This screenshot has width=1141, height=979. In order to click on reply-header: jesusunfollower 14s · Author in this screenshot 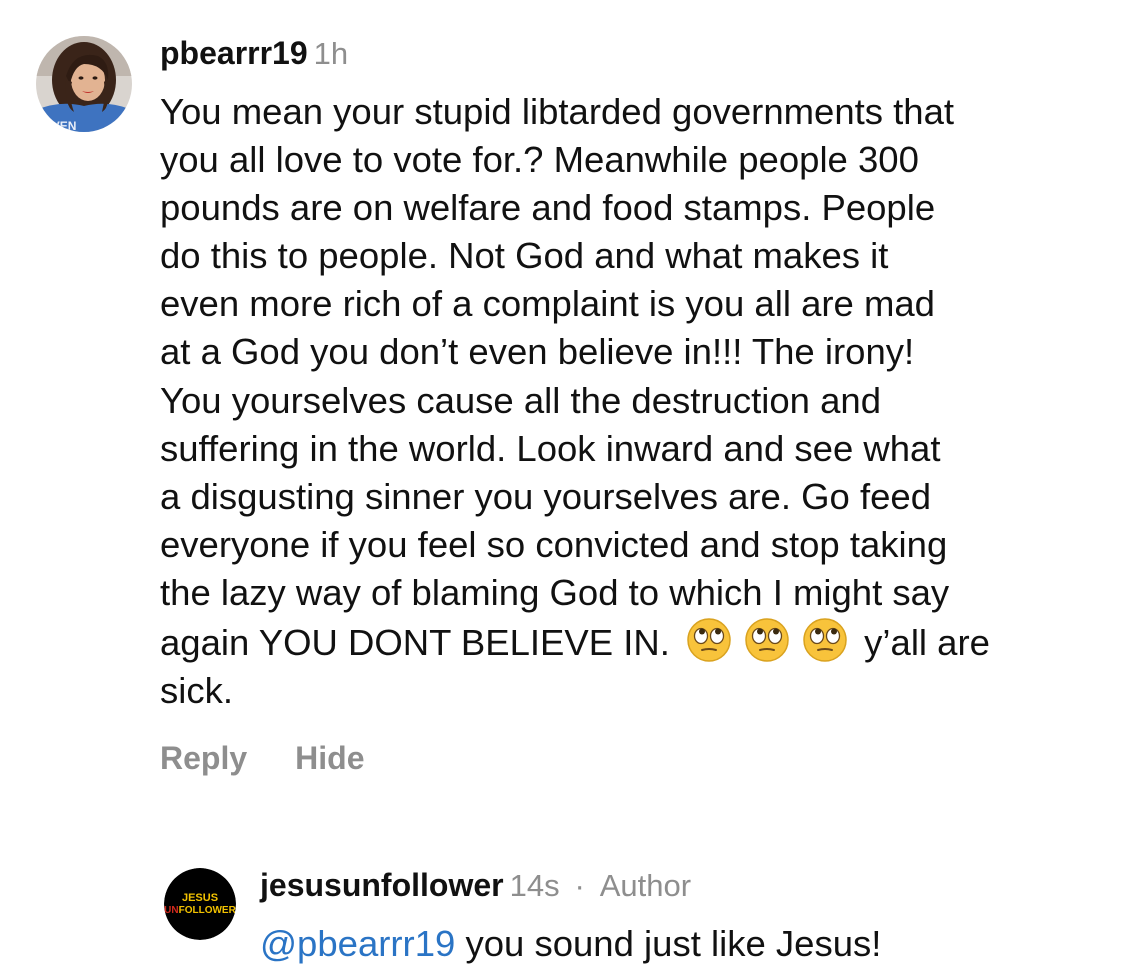, I will do `click(475, 885)`.